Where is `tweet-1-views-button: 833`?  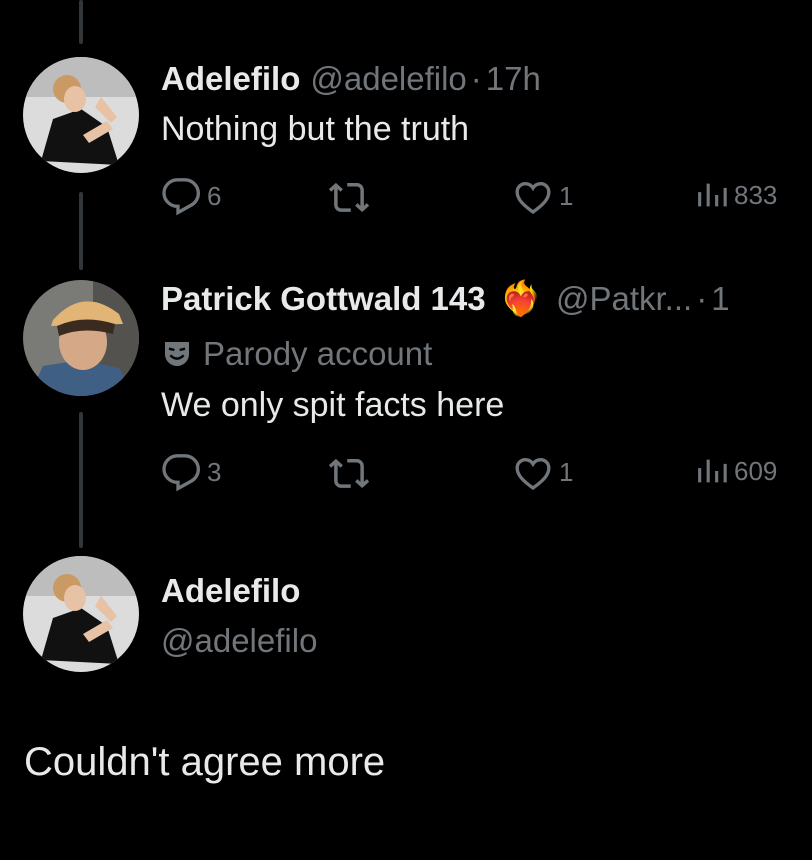
tweet-1-views-button: 833 is located at coordinates (735, 195).